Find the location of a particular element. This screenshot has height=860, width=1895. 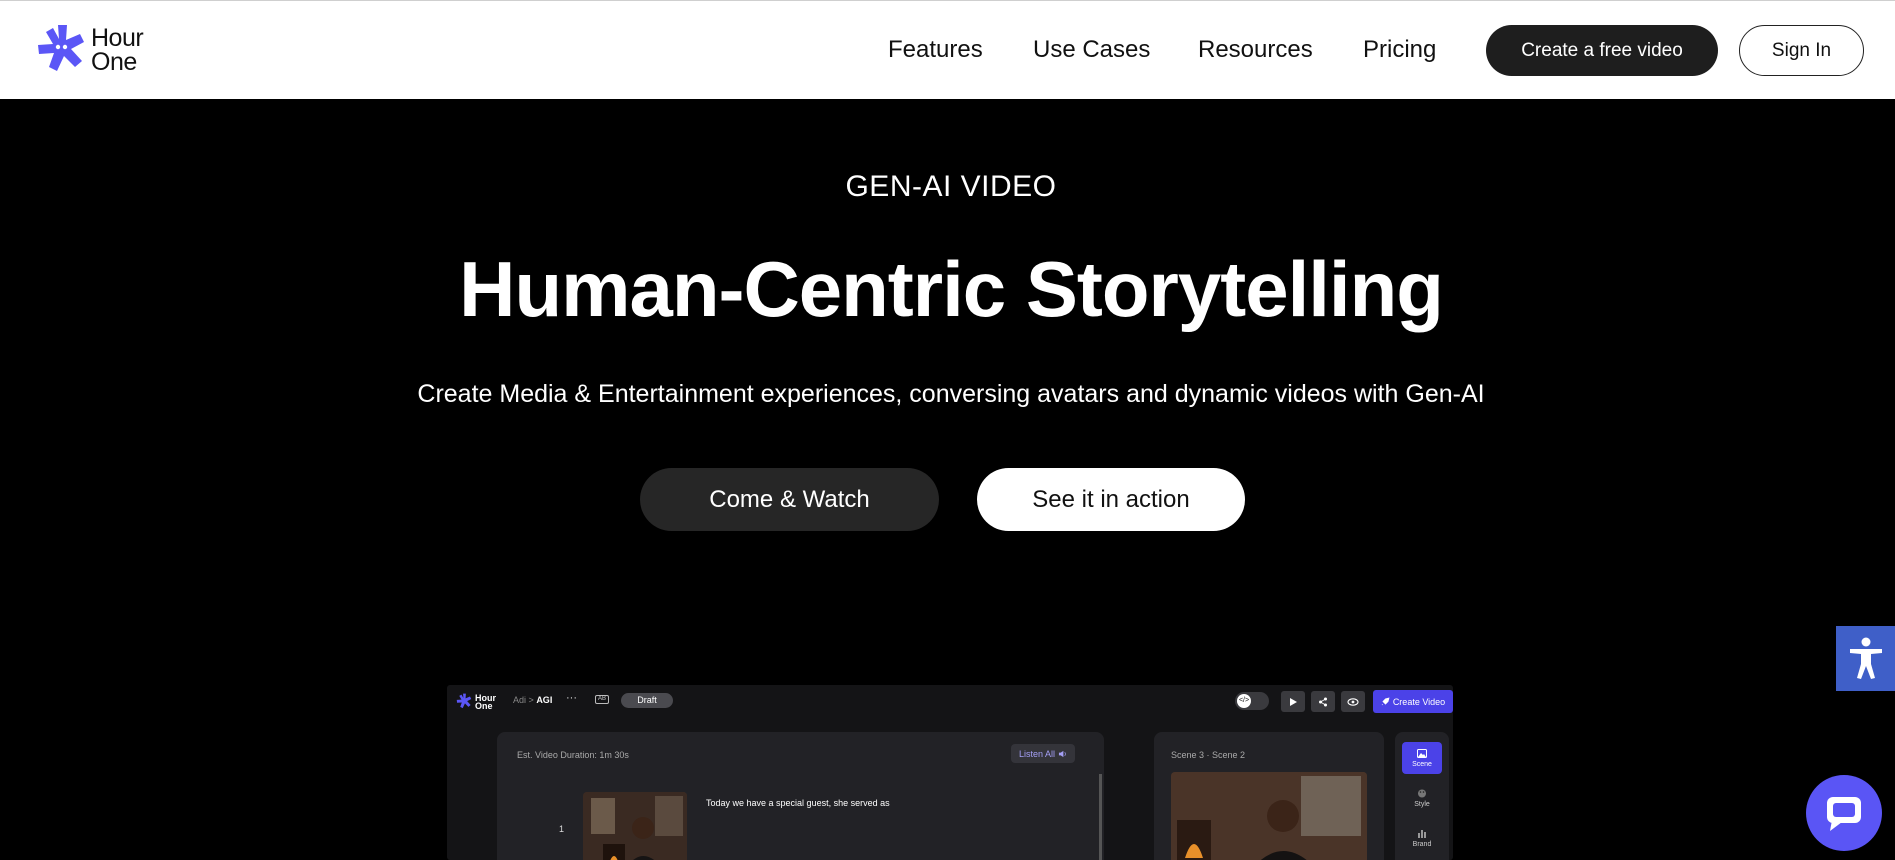

scene-preview-panel: Scene 3 · Scene 2 is located at coordinates (1269, 796).